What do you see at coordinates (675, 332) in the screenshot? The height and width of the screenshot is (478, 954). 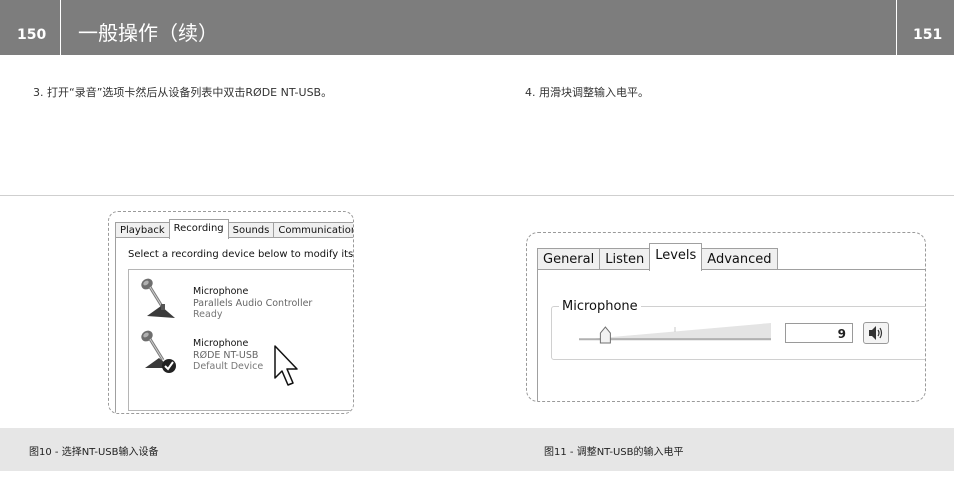 I see `level-slider` at bounding box center [675, 332].